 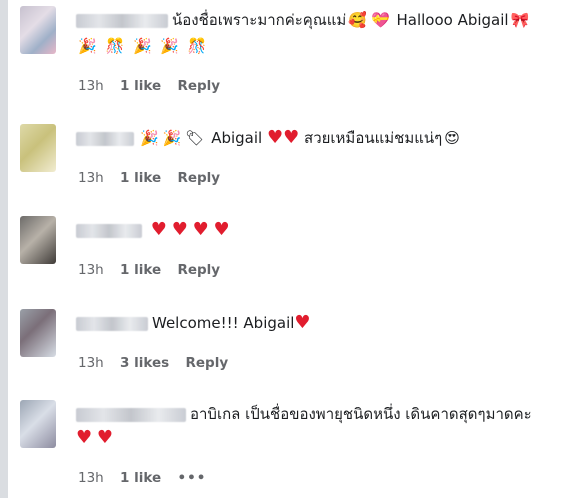 I want to click on comment-text: น้องชื่อเพราะมากค่ะคุณแม่, so click(x=259, y=20).